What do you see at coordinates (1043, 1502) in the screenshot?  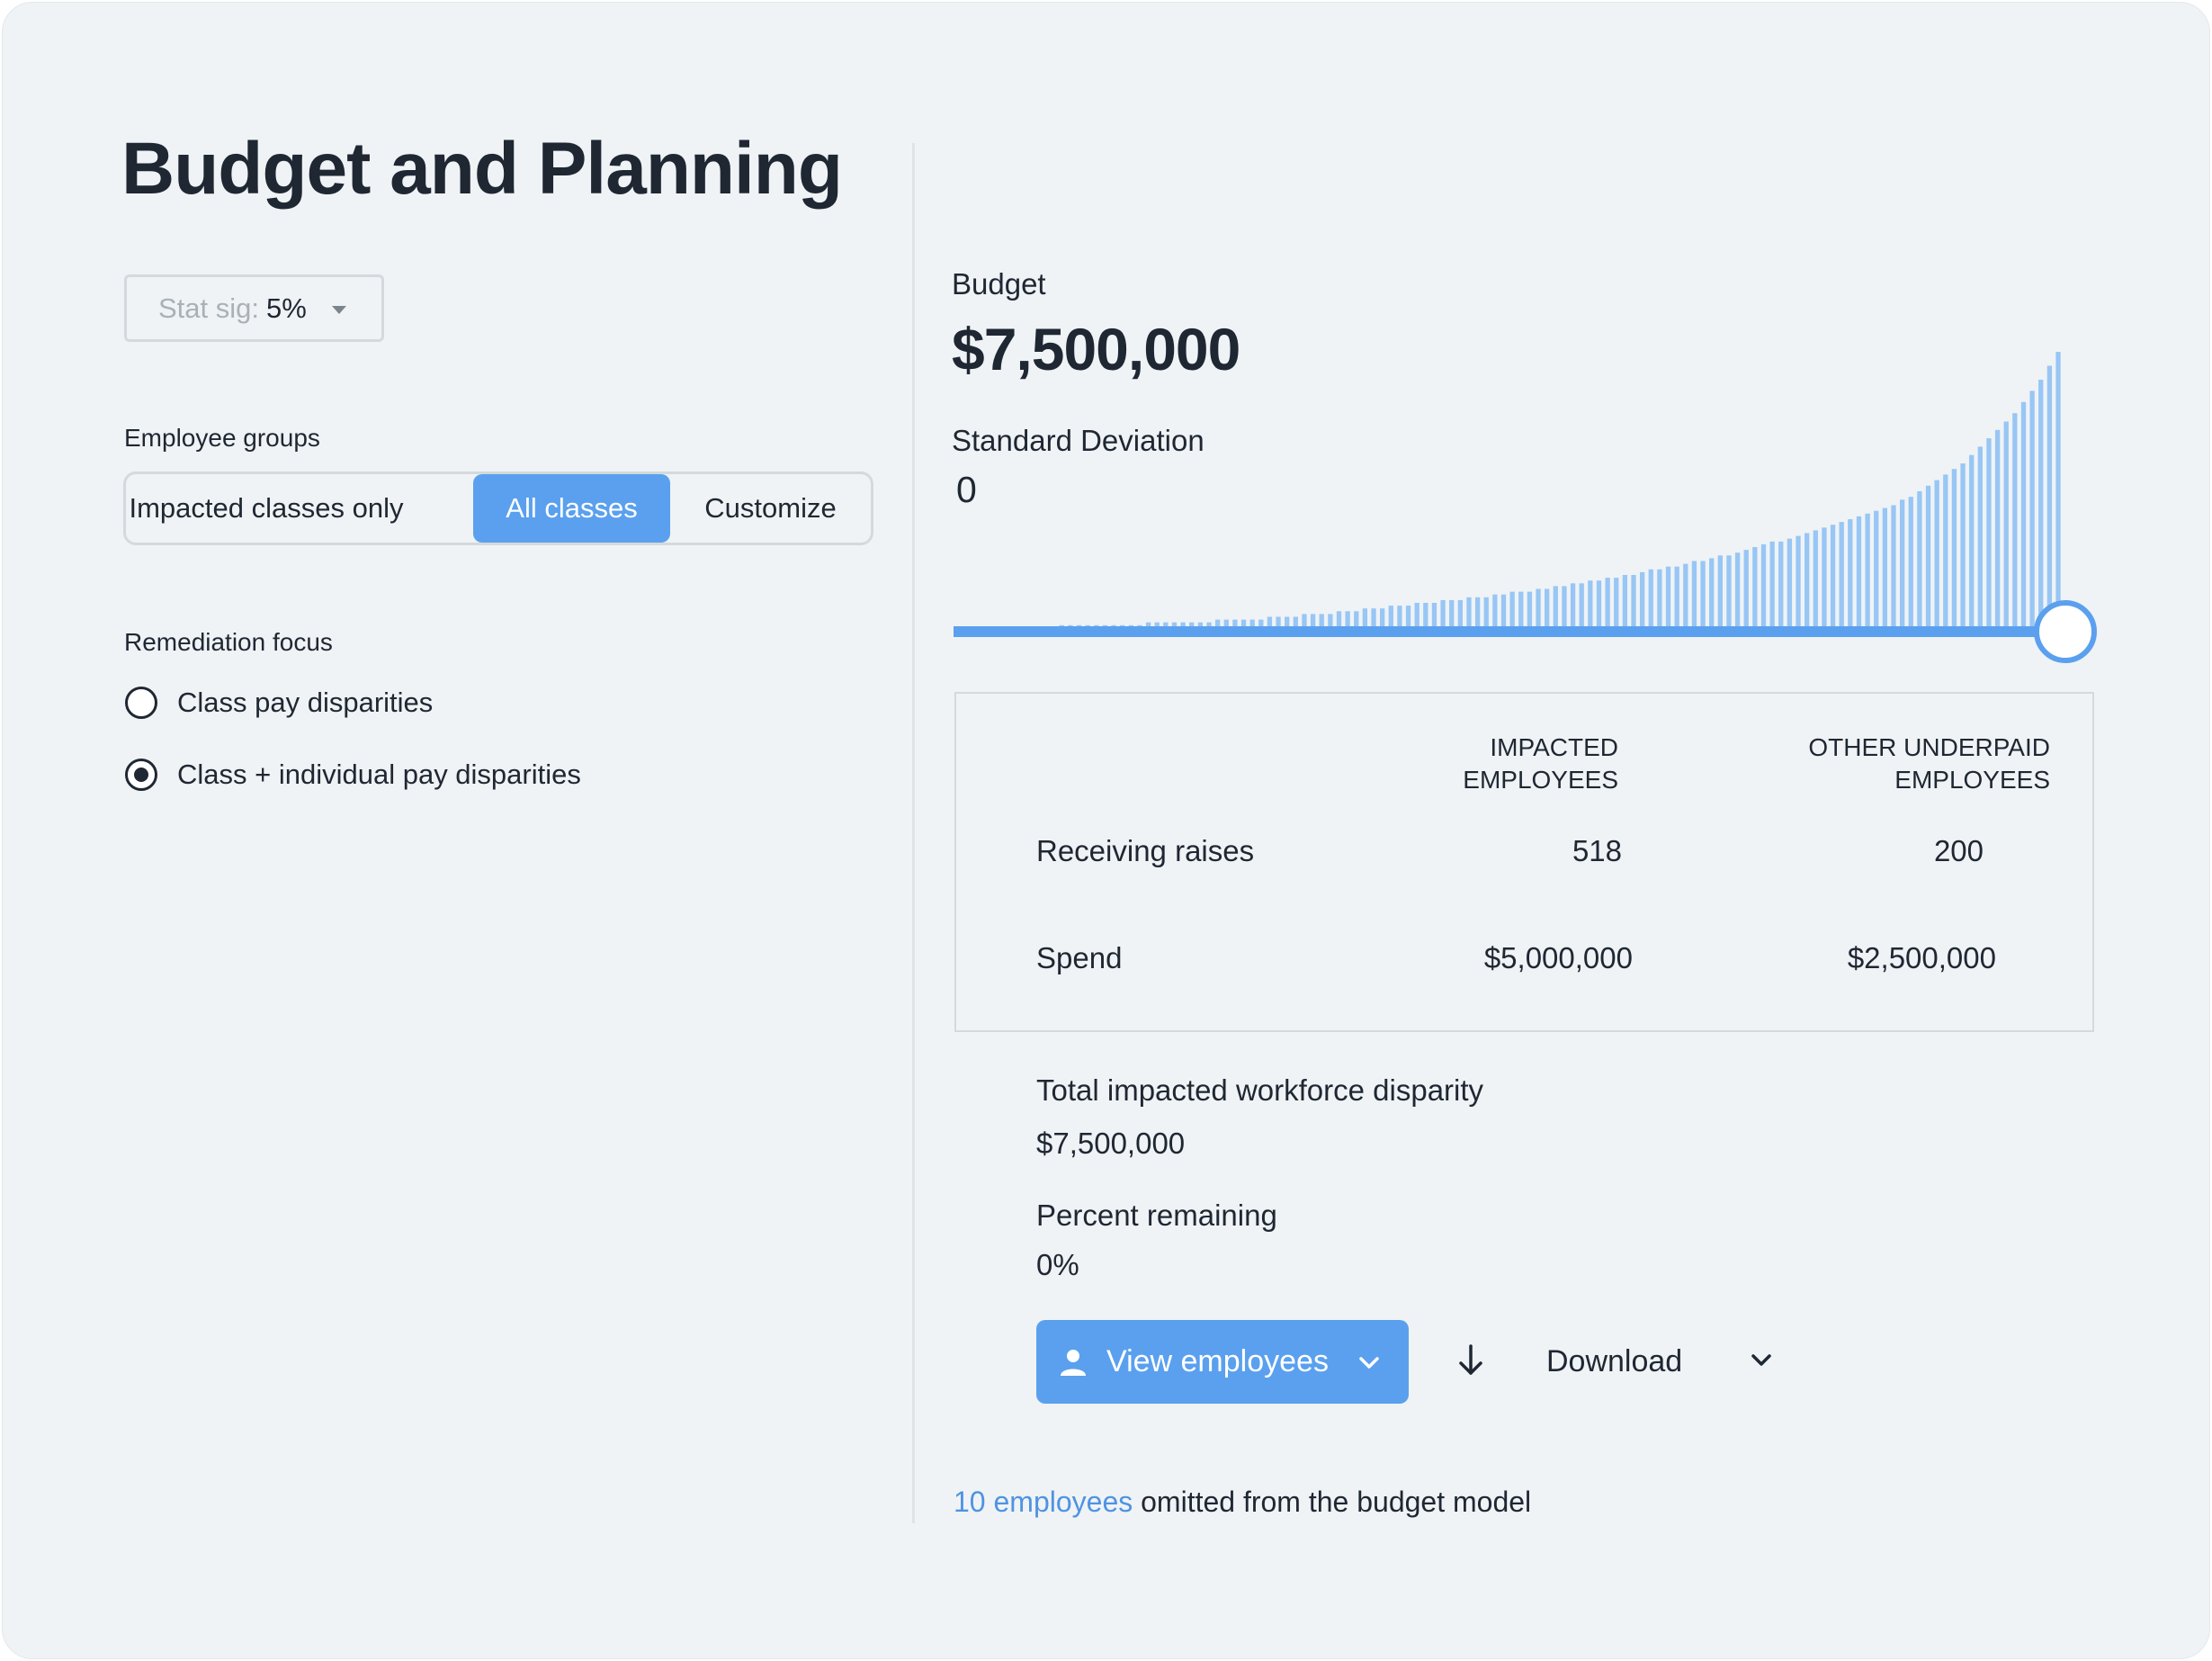 I see `omitted-employees-link: 10 employees` at bounding box center [1043, 1502].